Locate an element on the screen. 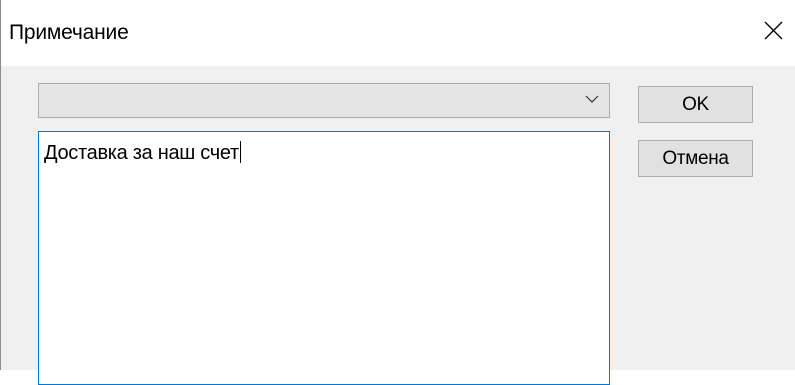 The image size is (795, 385). note-type-combobox is located at coordinates (324, 100).